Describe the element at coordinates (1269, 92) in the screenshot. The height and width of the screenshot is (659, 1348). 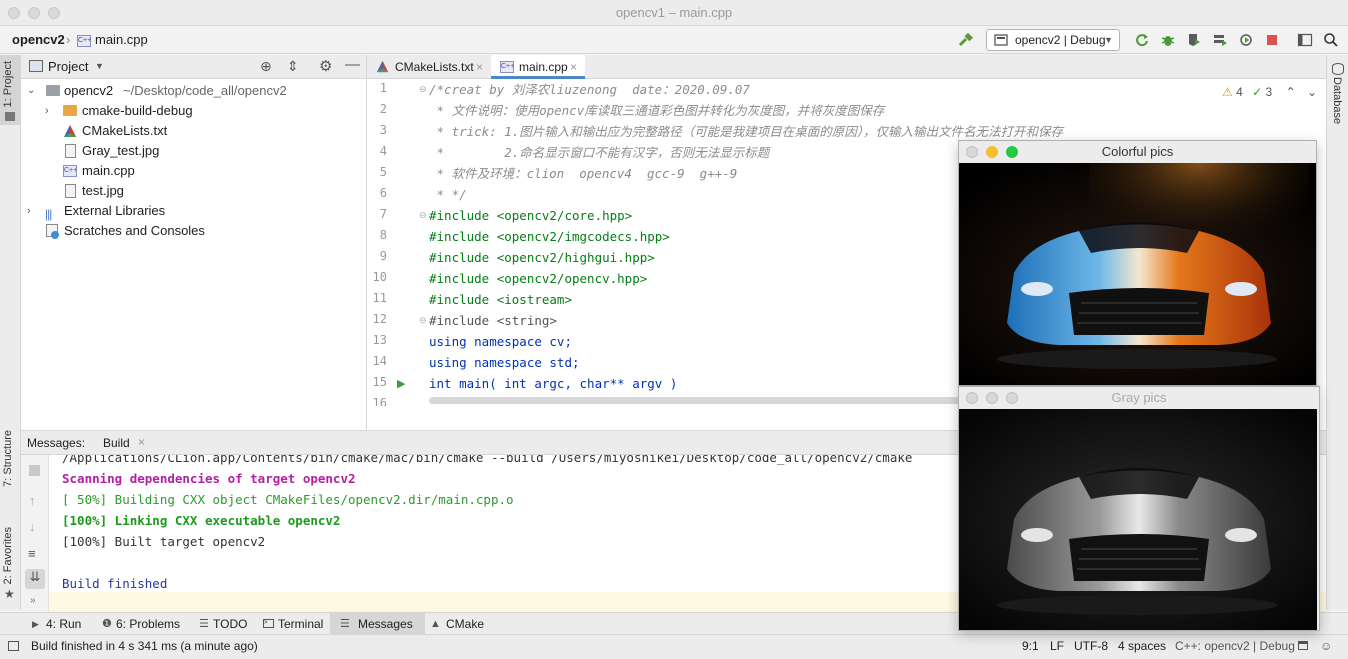
I see `inspection-widget: ⚠ 4 ✓ 3 ⌃ ⌄` at that location.